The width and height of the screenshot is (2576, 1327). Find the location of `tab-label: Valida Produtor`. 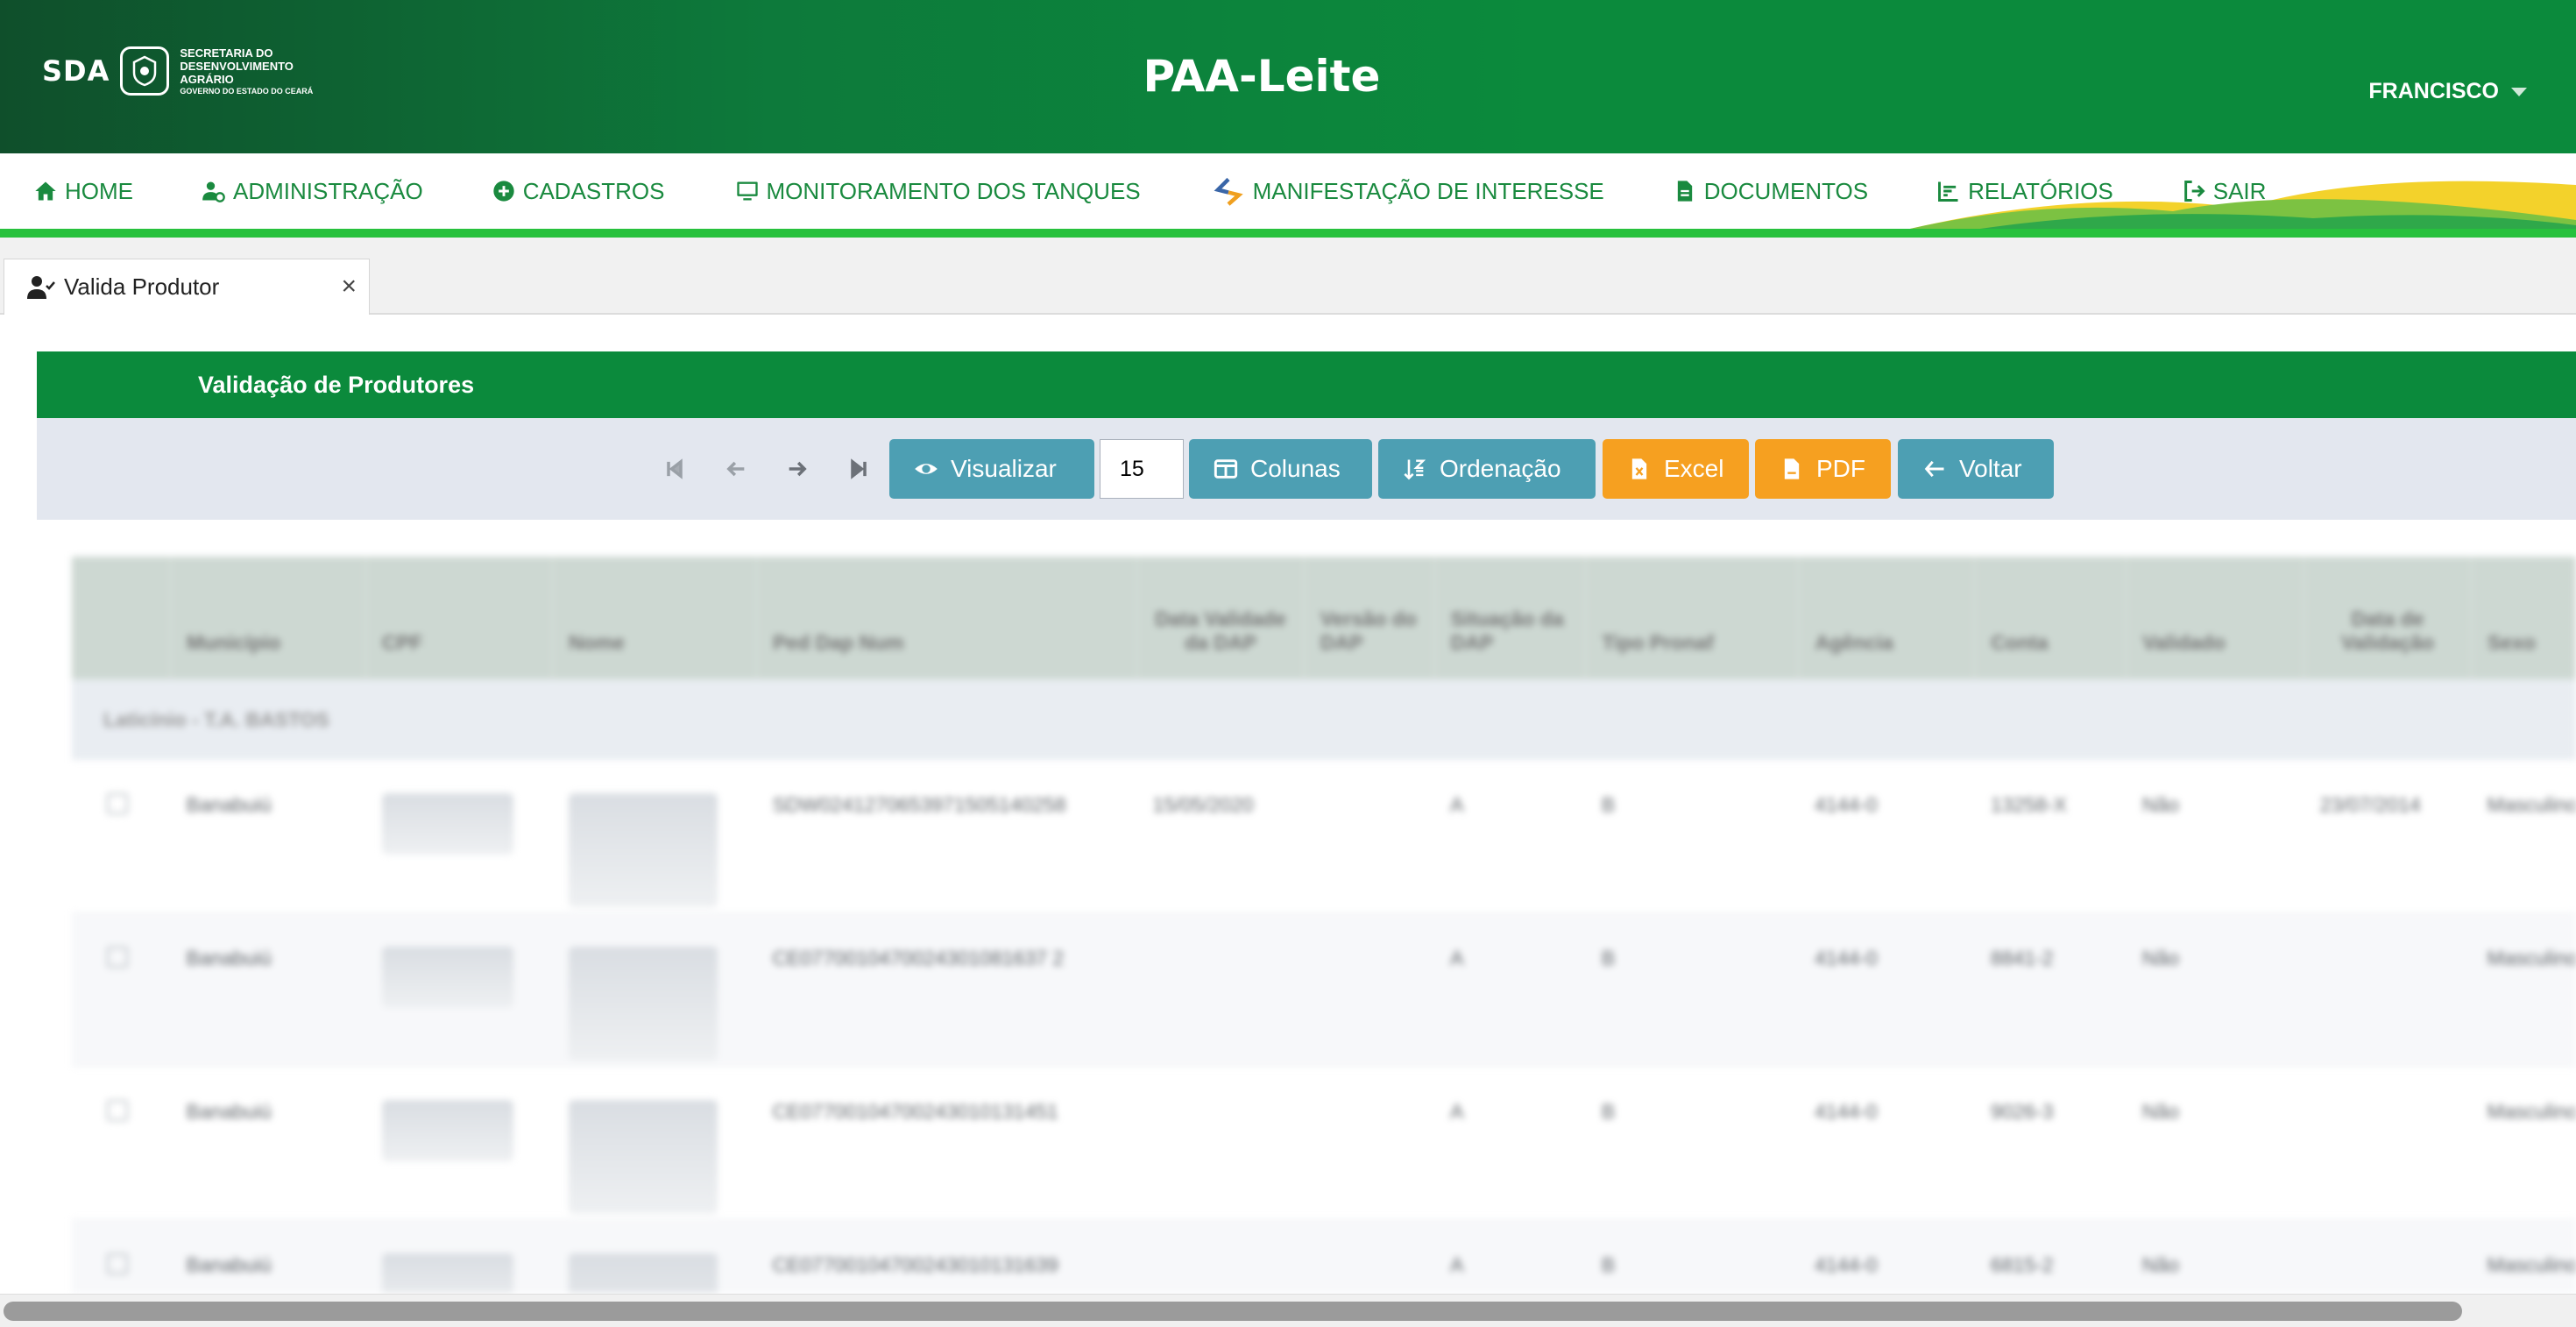

tab-label: Valida Produtor is located at coordinates (142, 286).